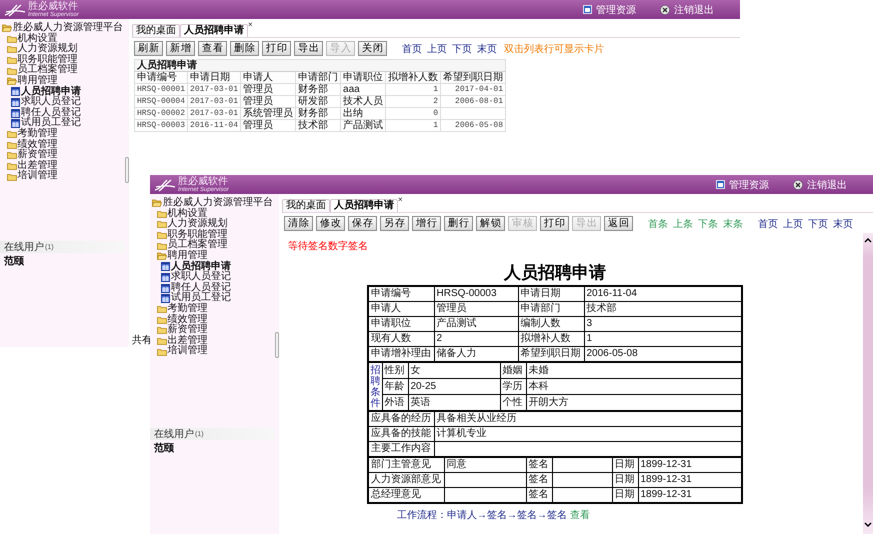 The image size is (873, 534). What do you see at coordinates (454, 386) in the screenshot?
I see `field-value: 20-25` at bounding box center [454, 386].